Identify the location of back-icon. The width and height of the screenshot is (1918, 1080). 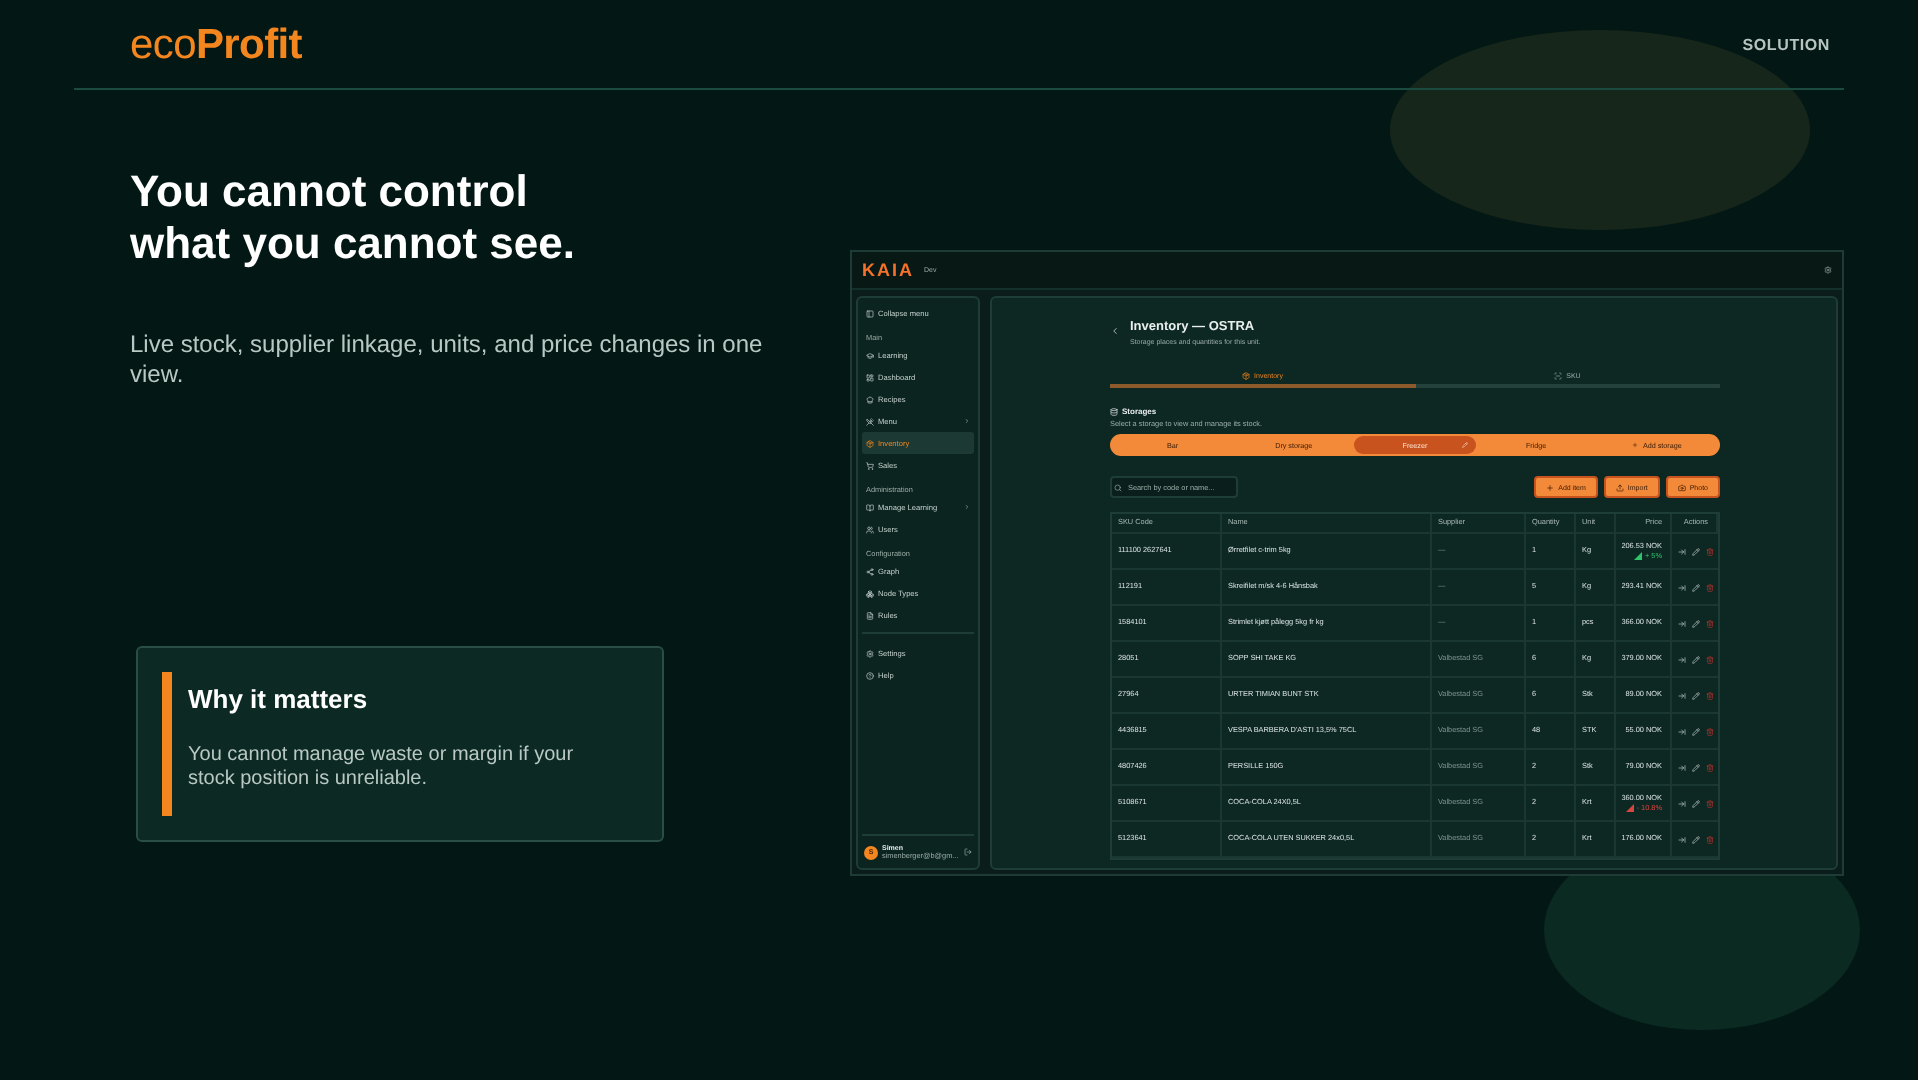
(1115, 331).